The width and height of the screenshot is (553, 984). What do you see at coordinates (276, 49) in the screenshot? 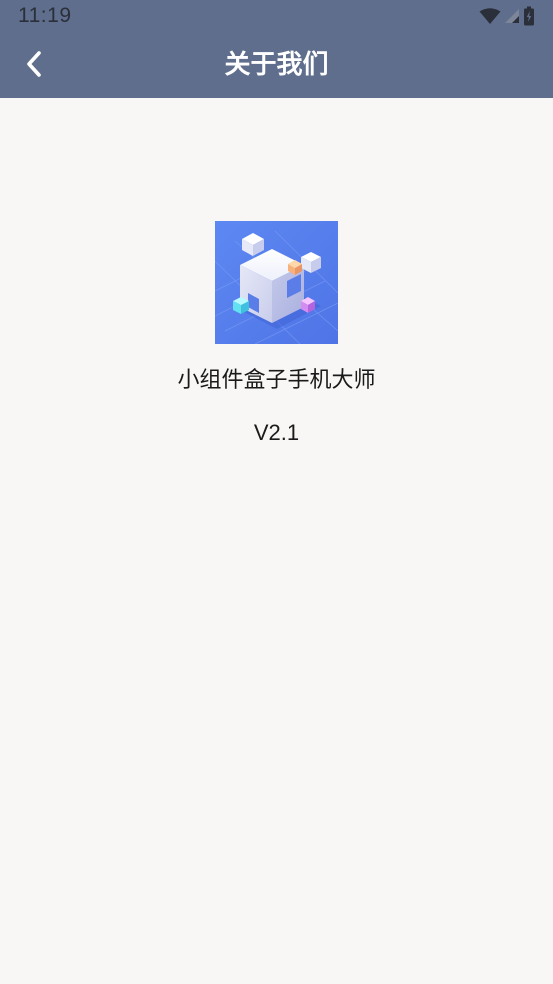
I see `app-header: 11:19 关于我们` at bounding box center [276, 49].